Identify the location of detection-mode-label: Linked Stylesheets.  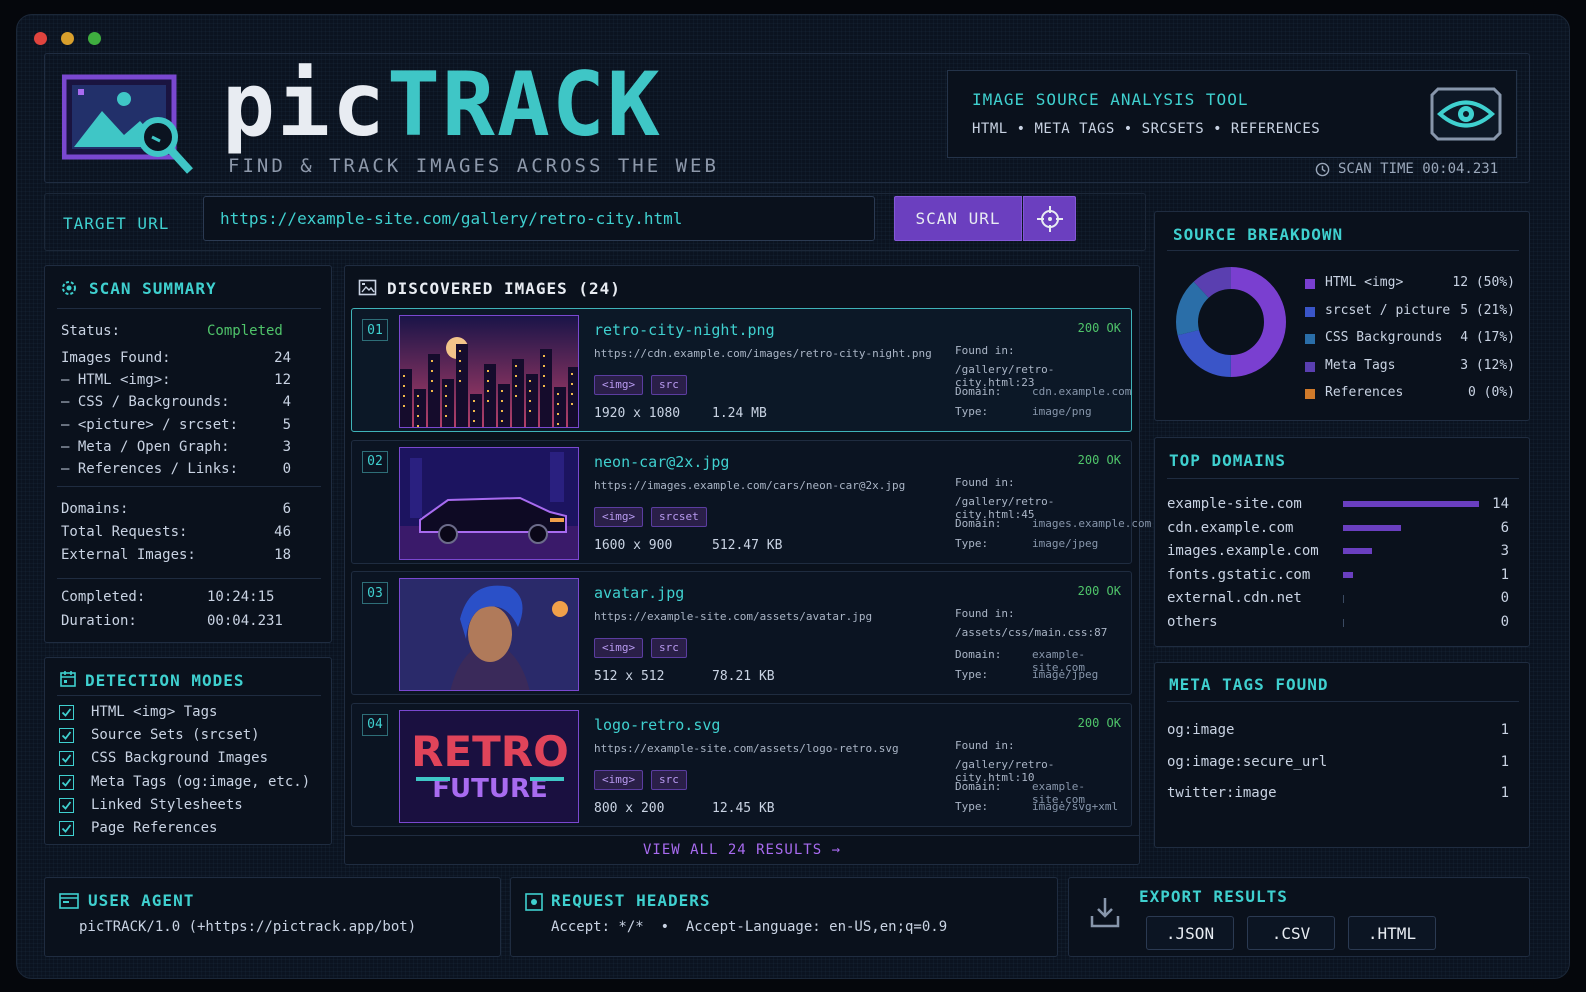
(167, 804).